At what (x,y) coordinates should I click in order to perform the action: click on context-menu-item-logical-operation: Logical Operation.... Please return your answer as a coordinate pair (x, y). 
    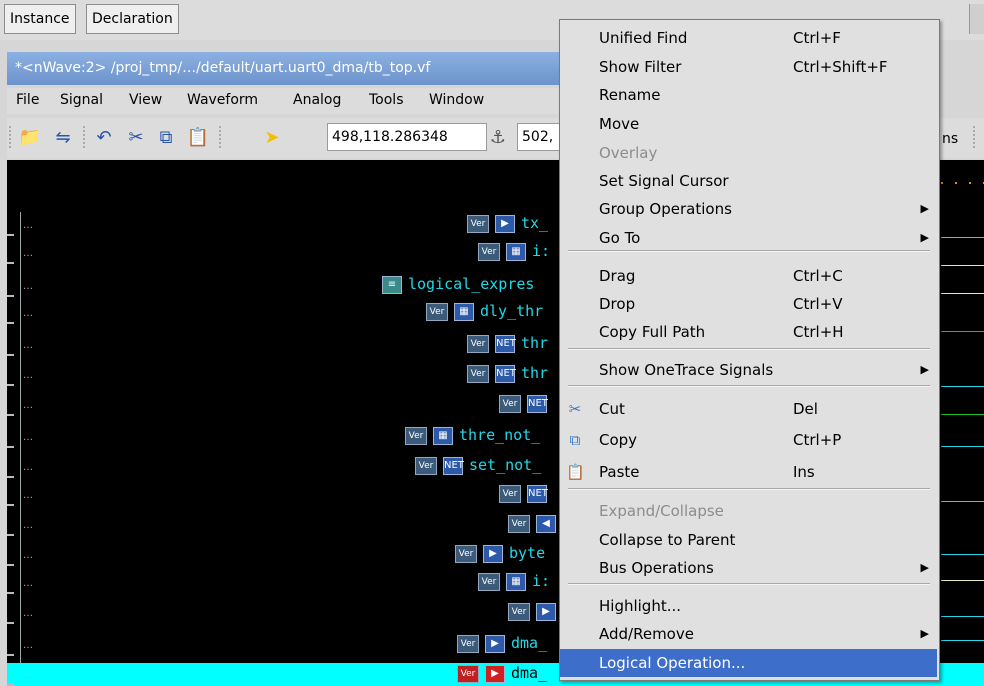
    Looking at the image, I should click on (748, 663).